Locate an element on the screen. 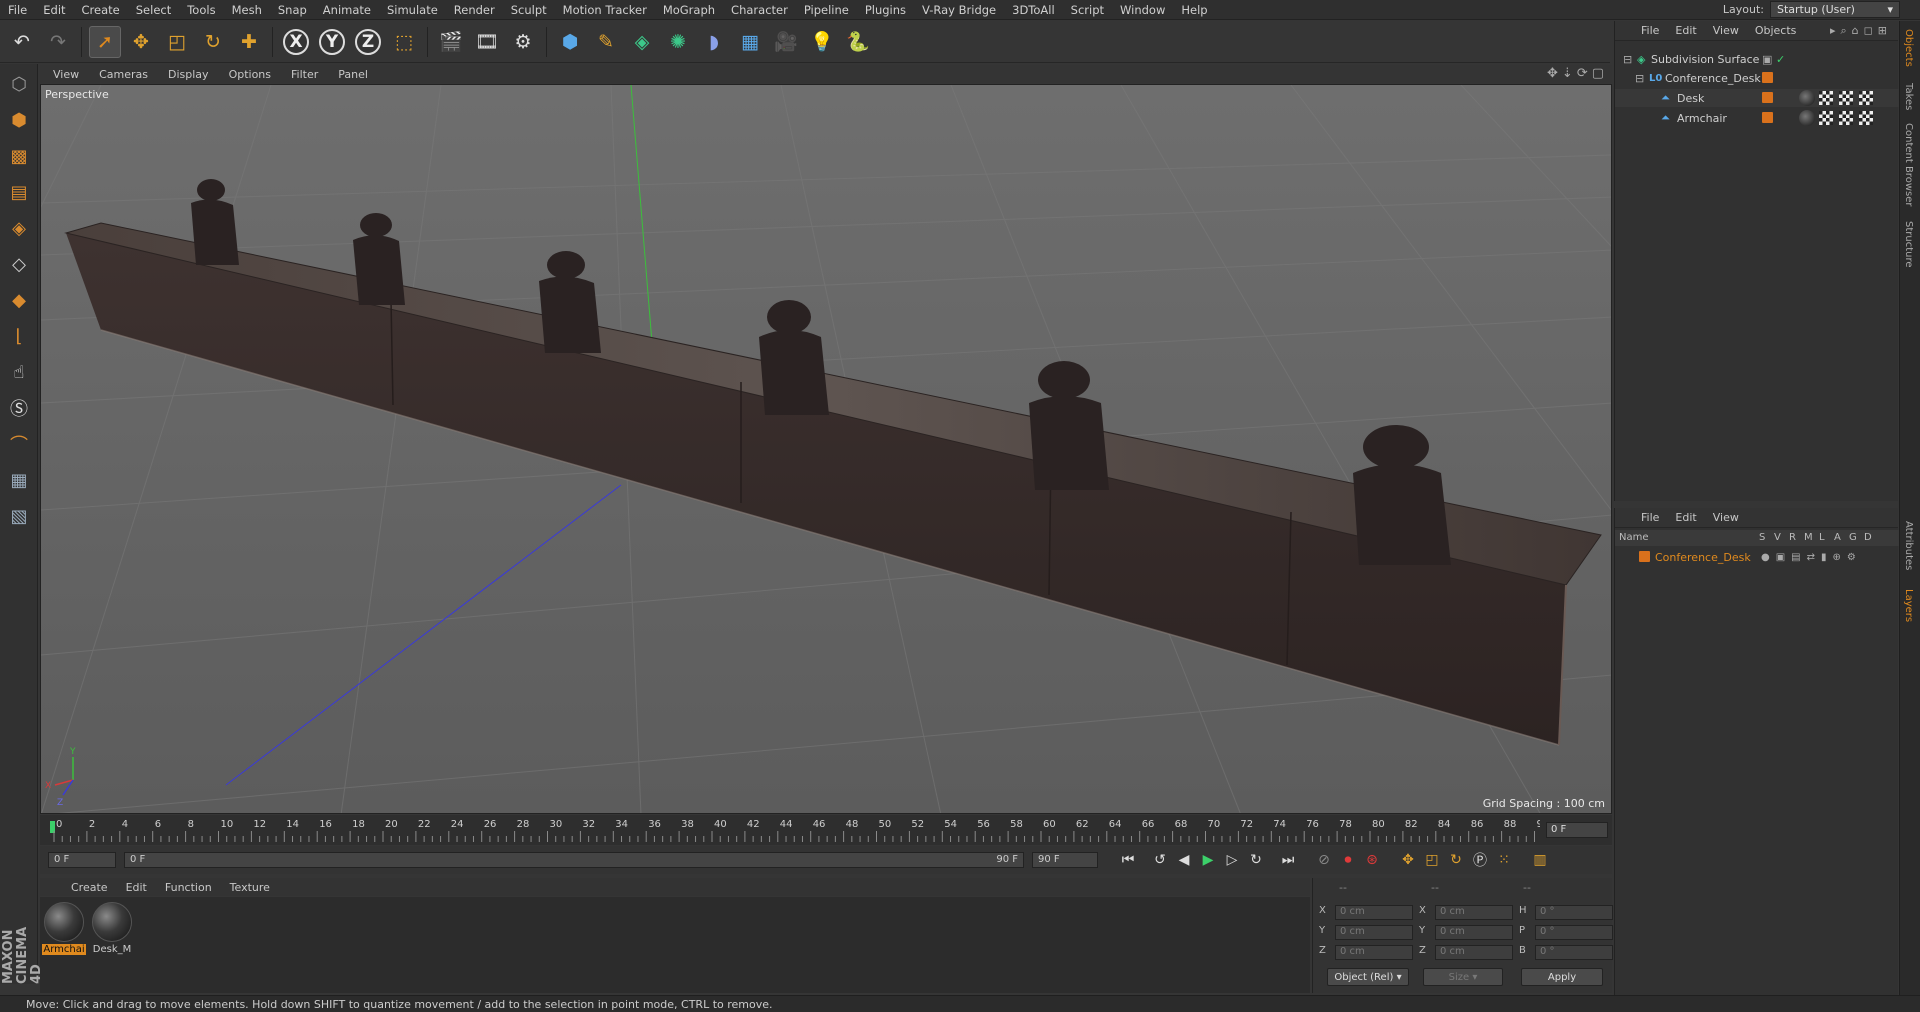 Image resolution: width=1920 pixels, height=1012 pixels. key-position-icon: ✥ is located at coordinates (1408, 860).